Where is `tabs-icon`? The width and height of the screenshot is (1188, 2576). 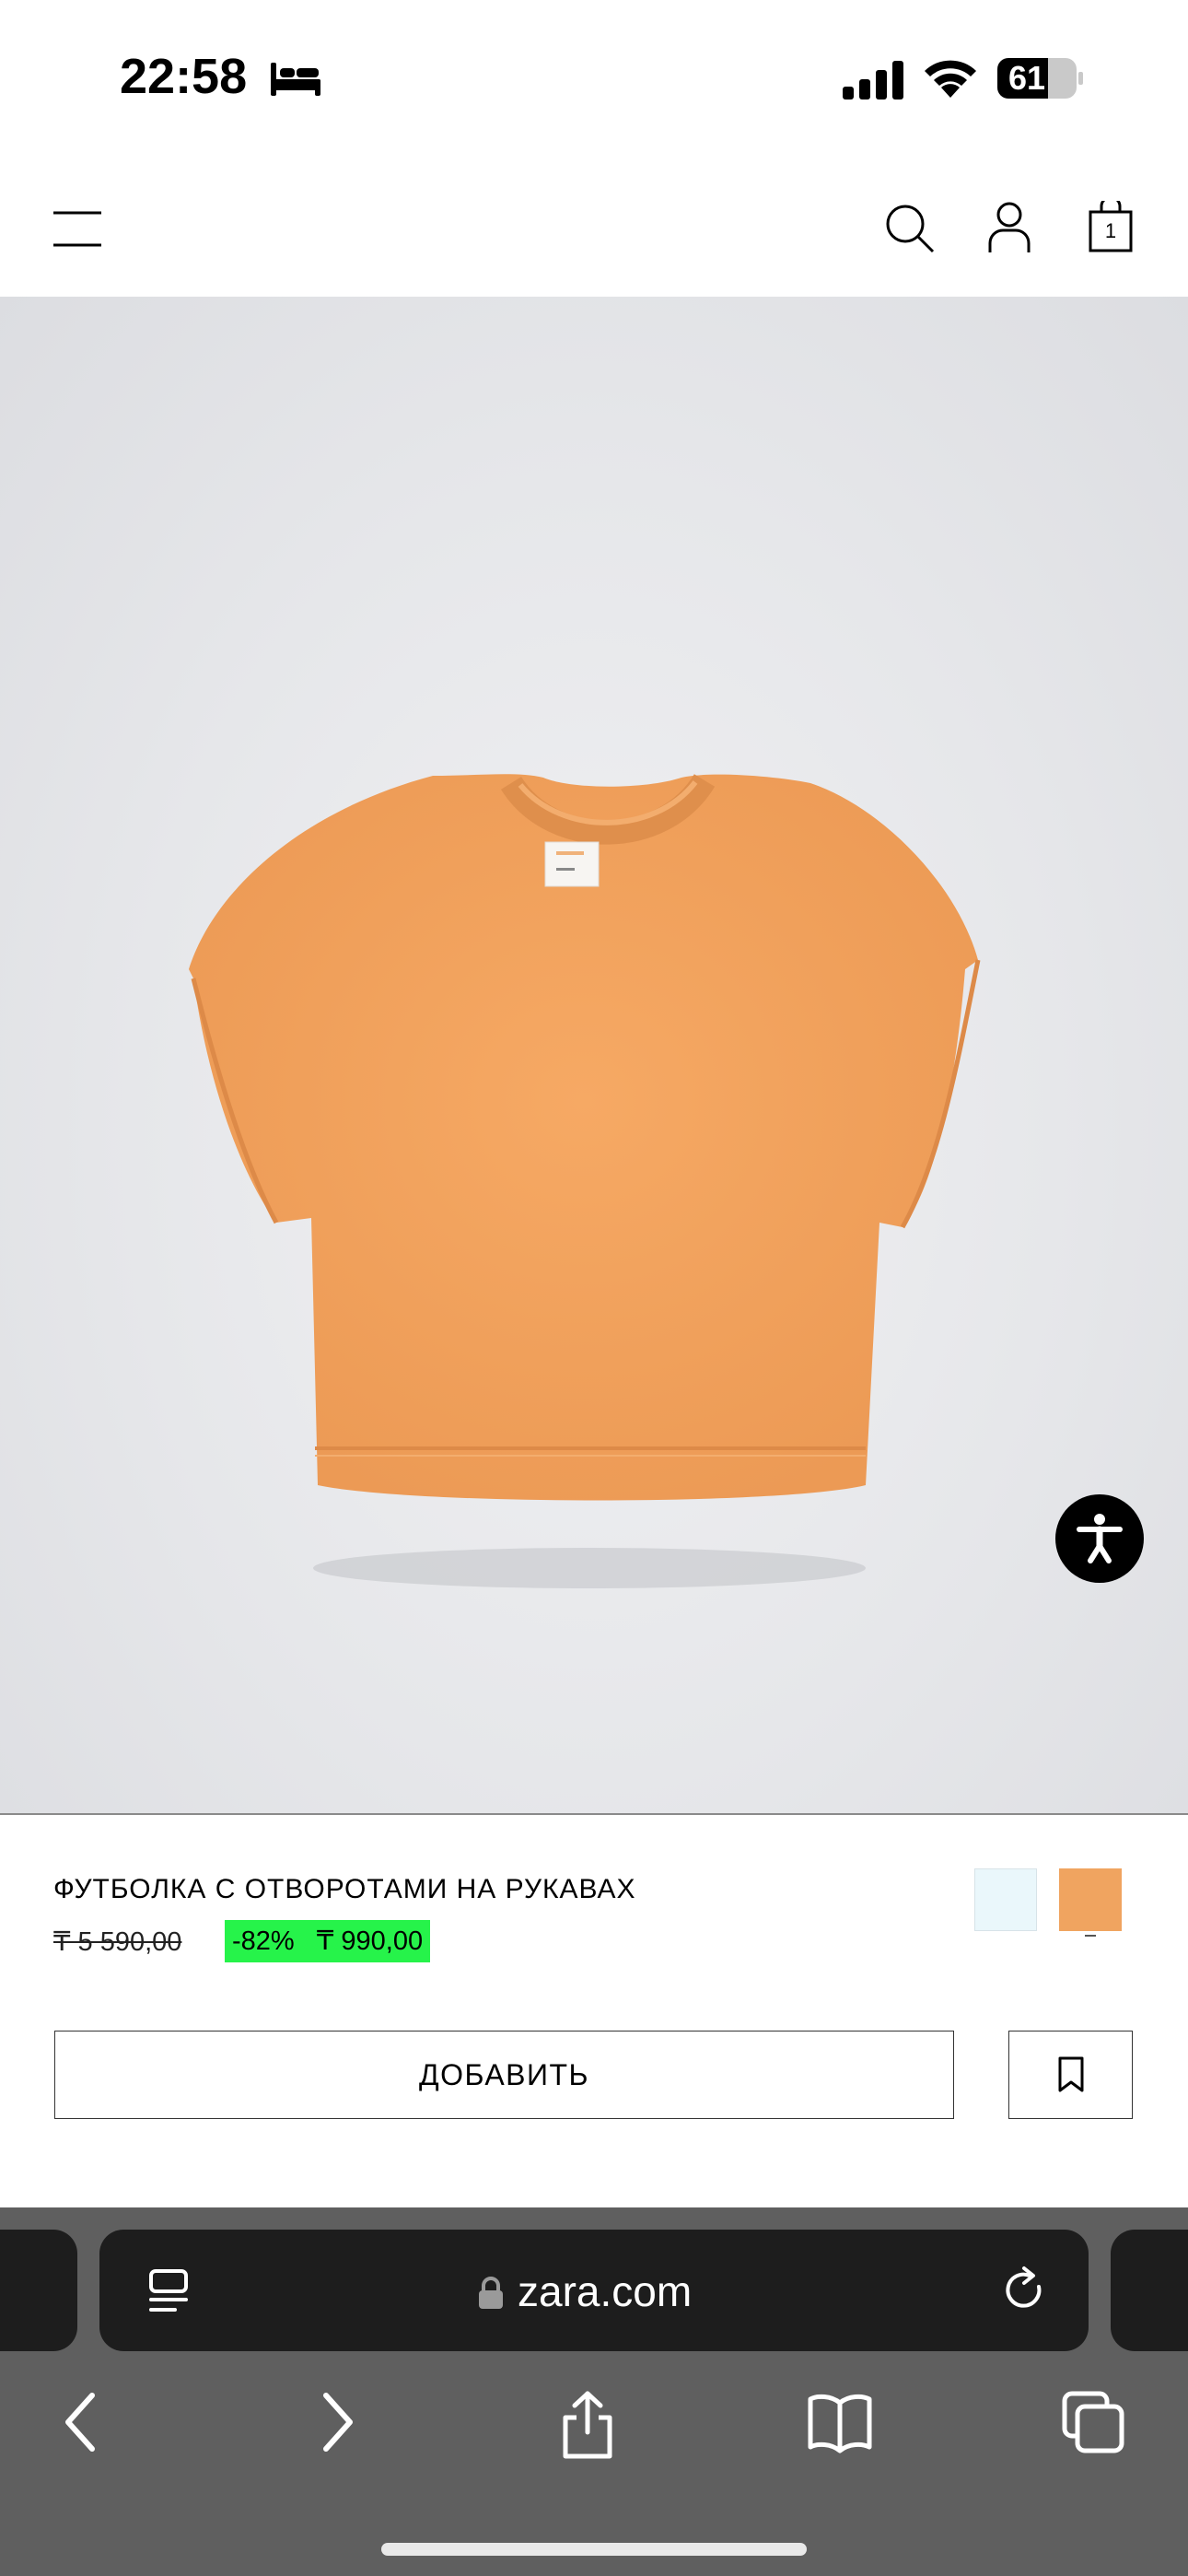 tabs-icon is located at coordinates (1093, 2422).